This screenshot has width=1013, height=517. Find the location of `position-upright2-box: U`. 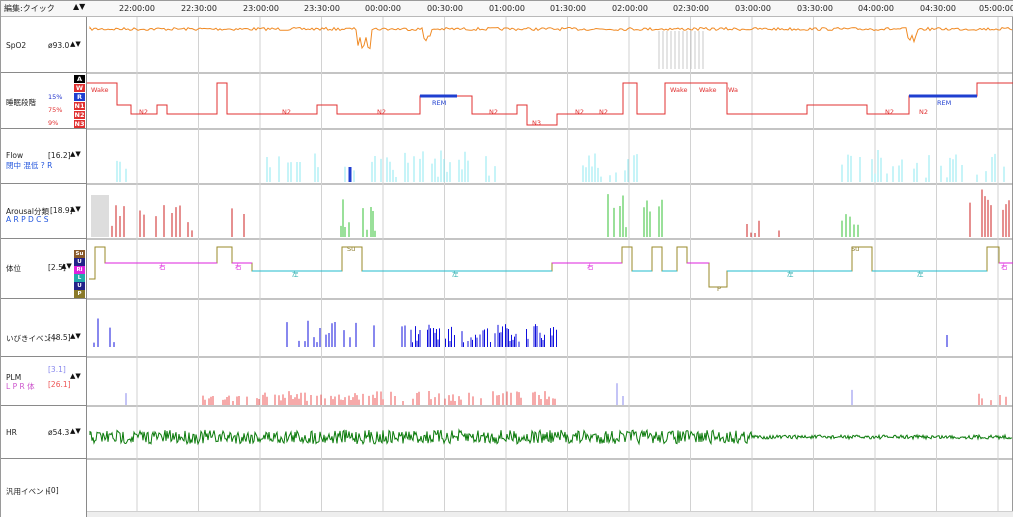

position-upright2-box: U is located at coordinates (79, 286).